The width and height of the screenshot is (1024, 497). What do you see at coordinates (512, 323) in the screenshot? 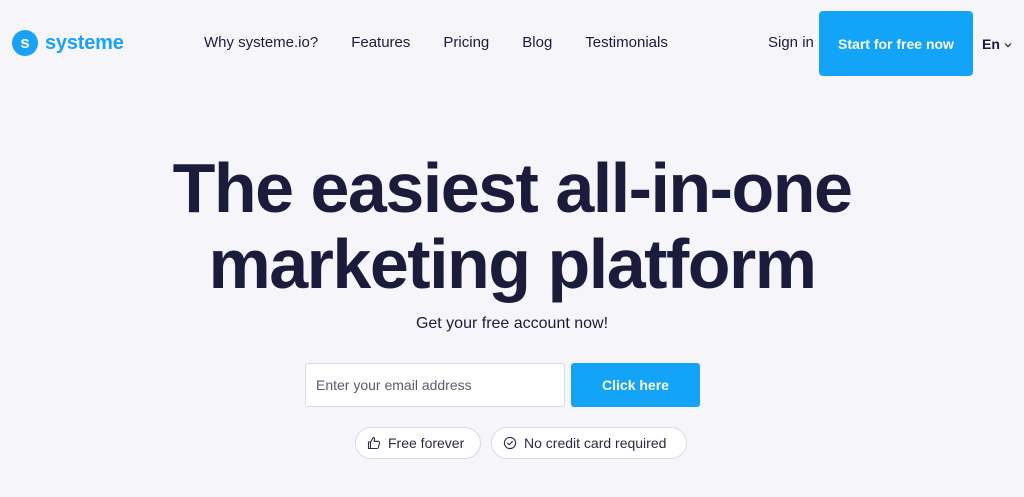
I see `hero-subtitle: Get your free account now!` at bounding box center [512, 323].